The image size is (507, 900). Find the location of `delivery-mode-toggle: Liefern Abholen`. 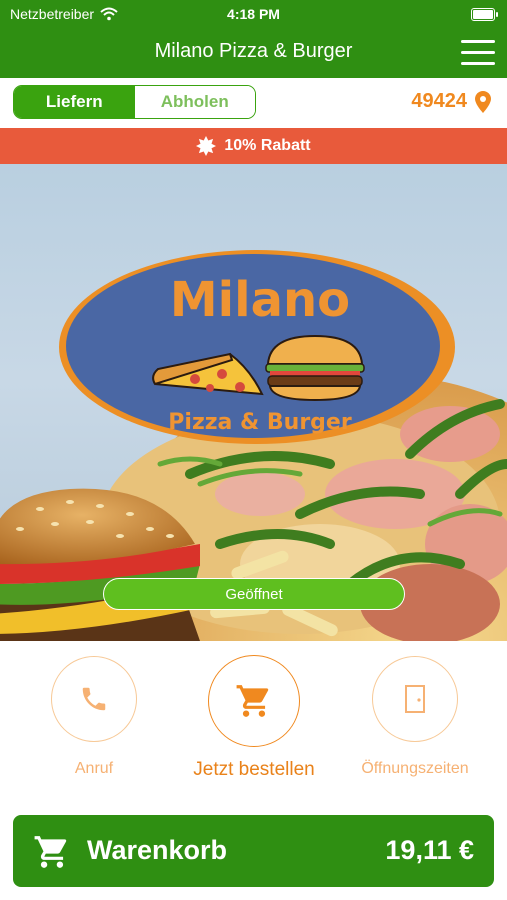

delivery-mode-toggle: Liefern Abholen is located at coordinates (134, 102).